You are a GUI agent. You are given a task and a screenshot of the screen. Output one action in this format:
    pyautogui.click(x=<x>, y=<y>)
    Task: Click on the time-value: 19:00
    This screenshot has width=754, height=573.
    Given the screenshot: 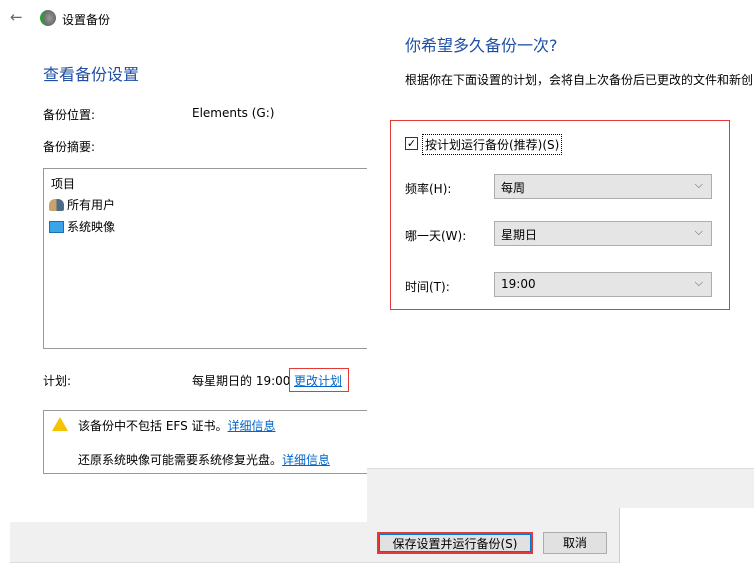 What is the action you would take?
    pyautogui.click(x=518, y=284)
    